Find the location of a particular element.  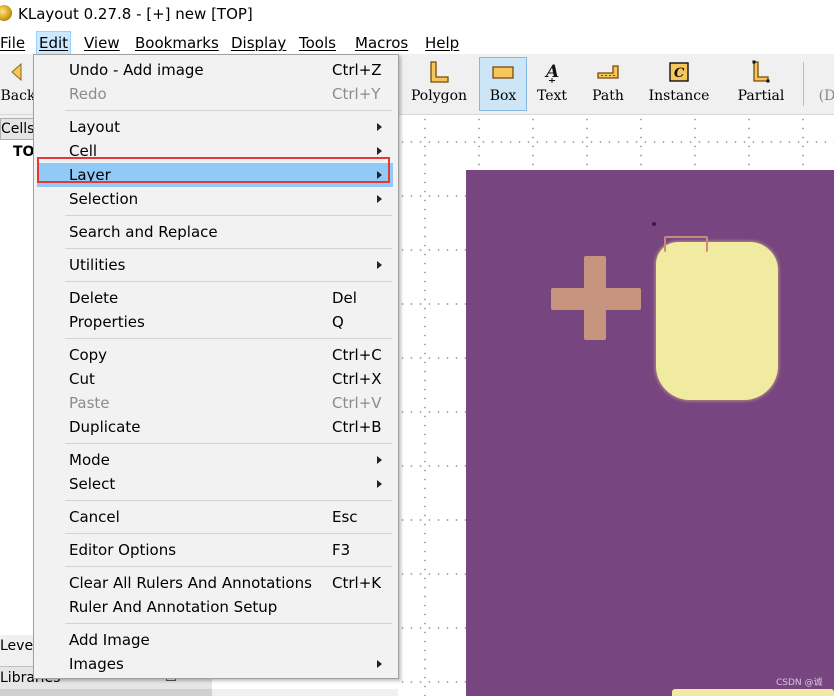

path-tool-button: Path is located at coordinates (608, 84).